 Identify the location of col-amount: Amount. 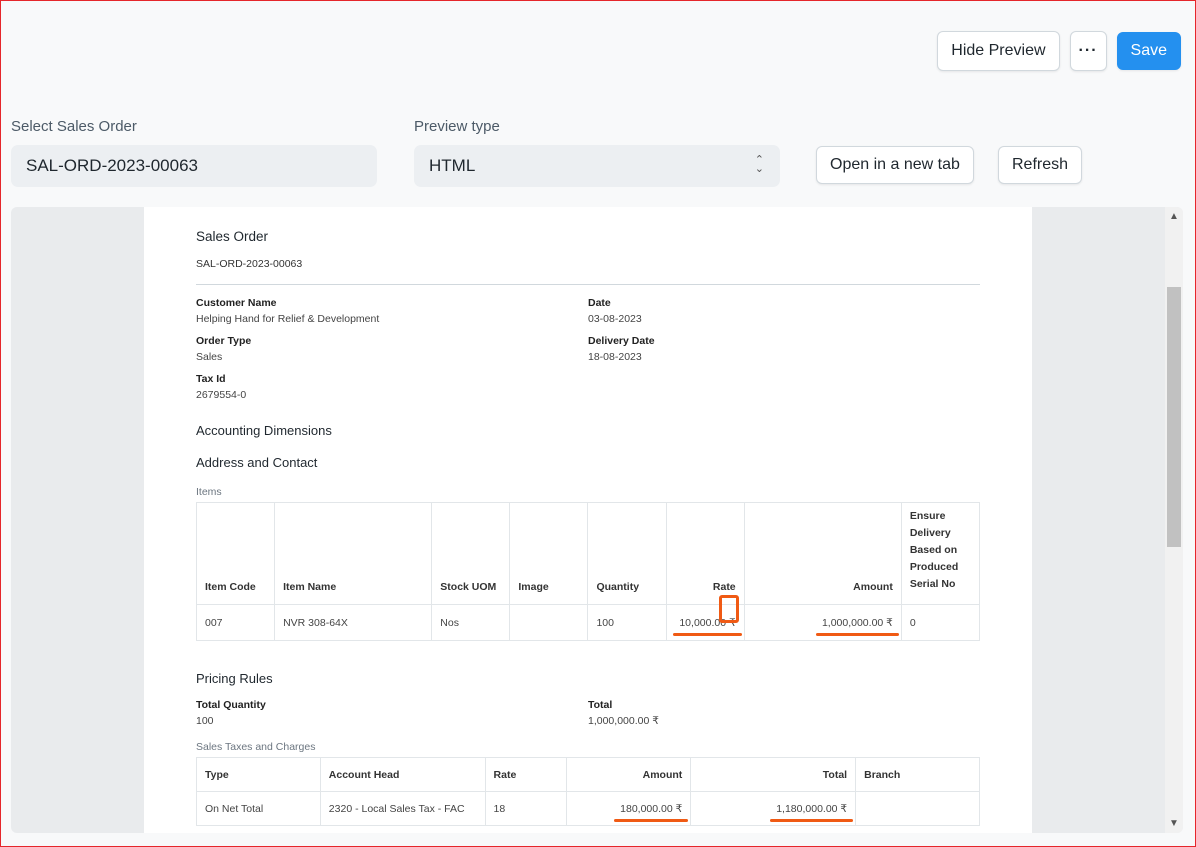
(822, 553).